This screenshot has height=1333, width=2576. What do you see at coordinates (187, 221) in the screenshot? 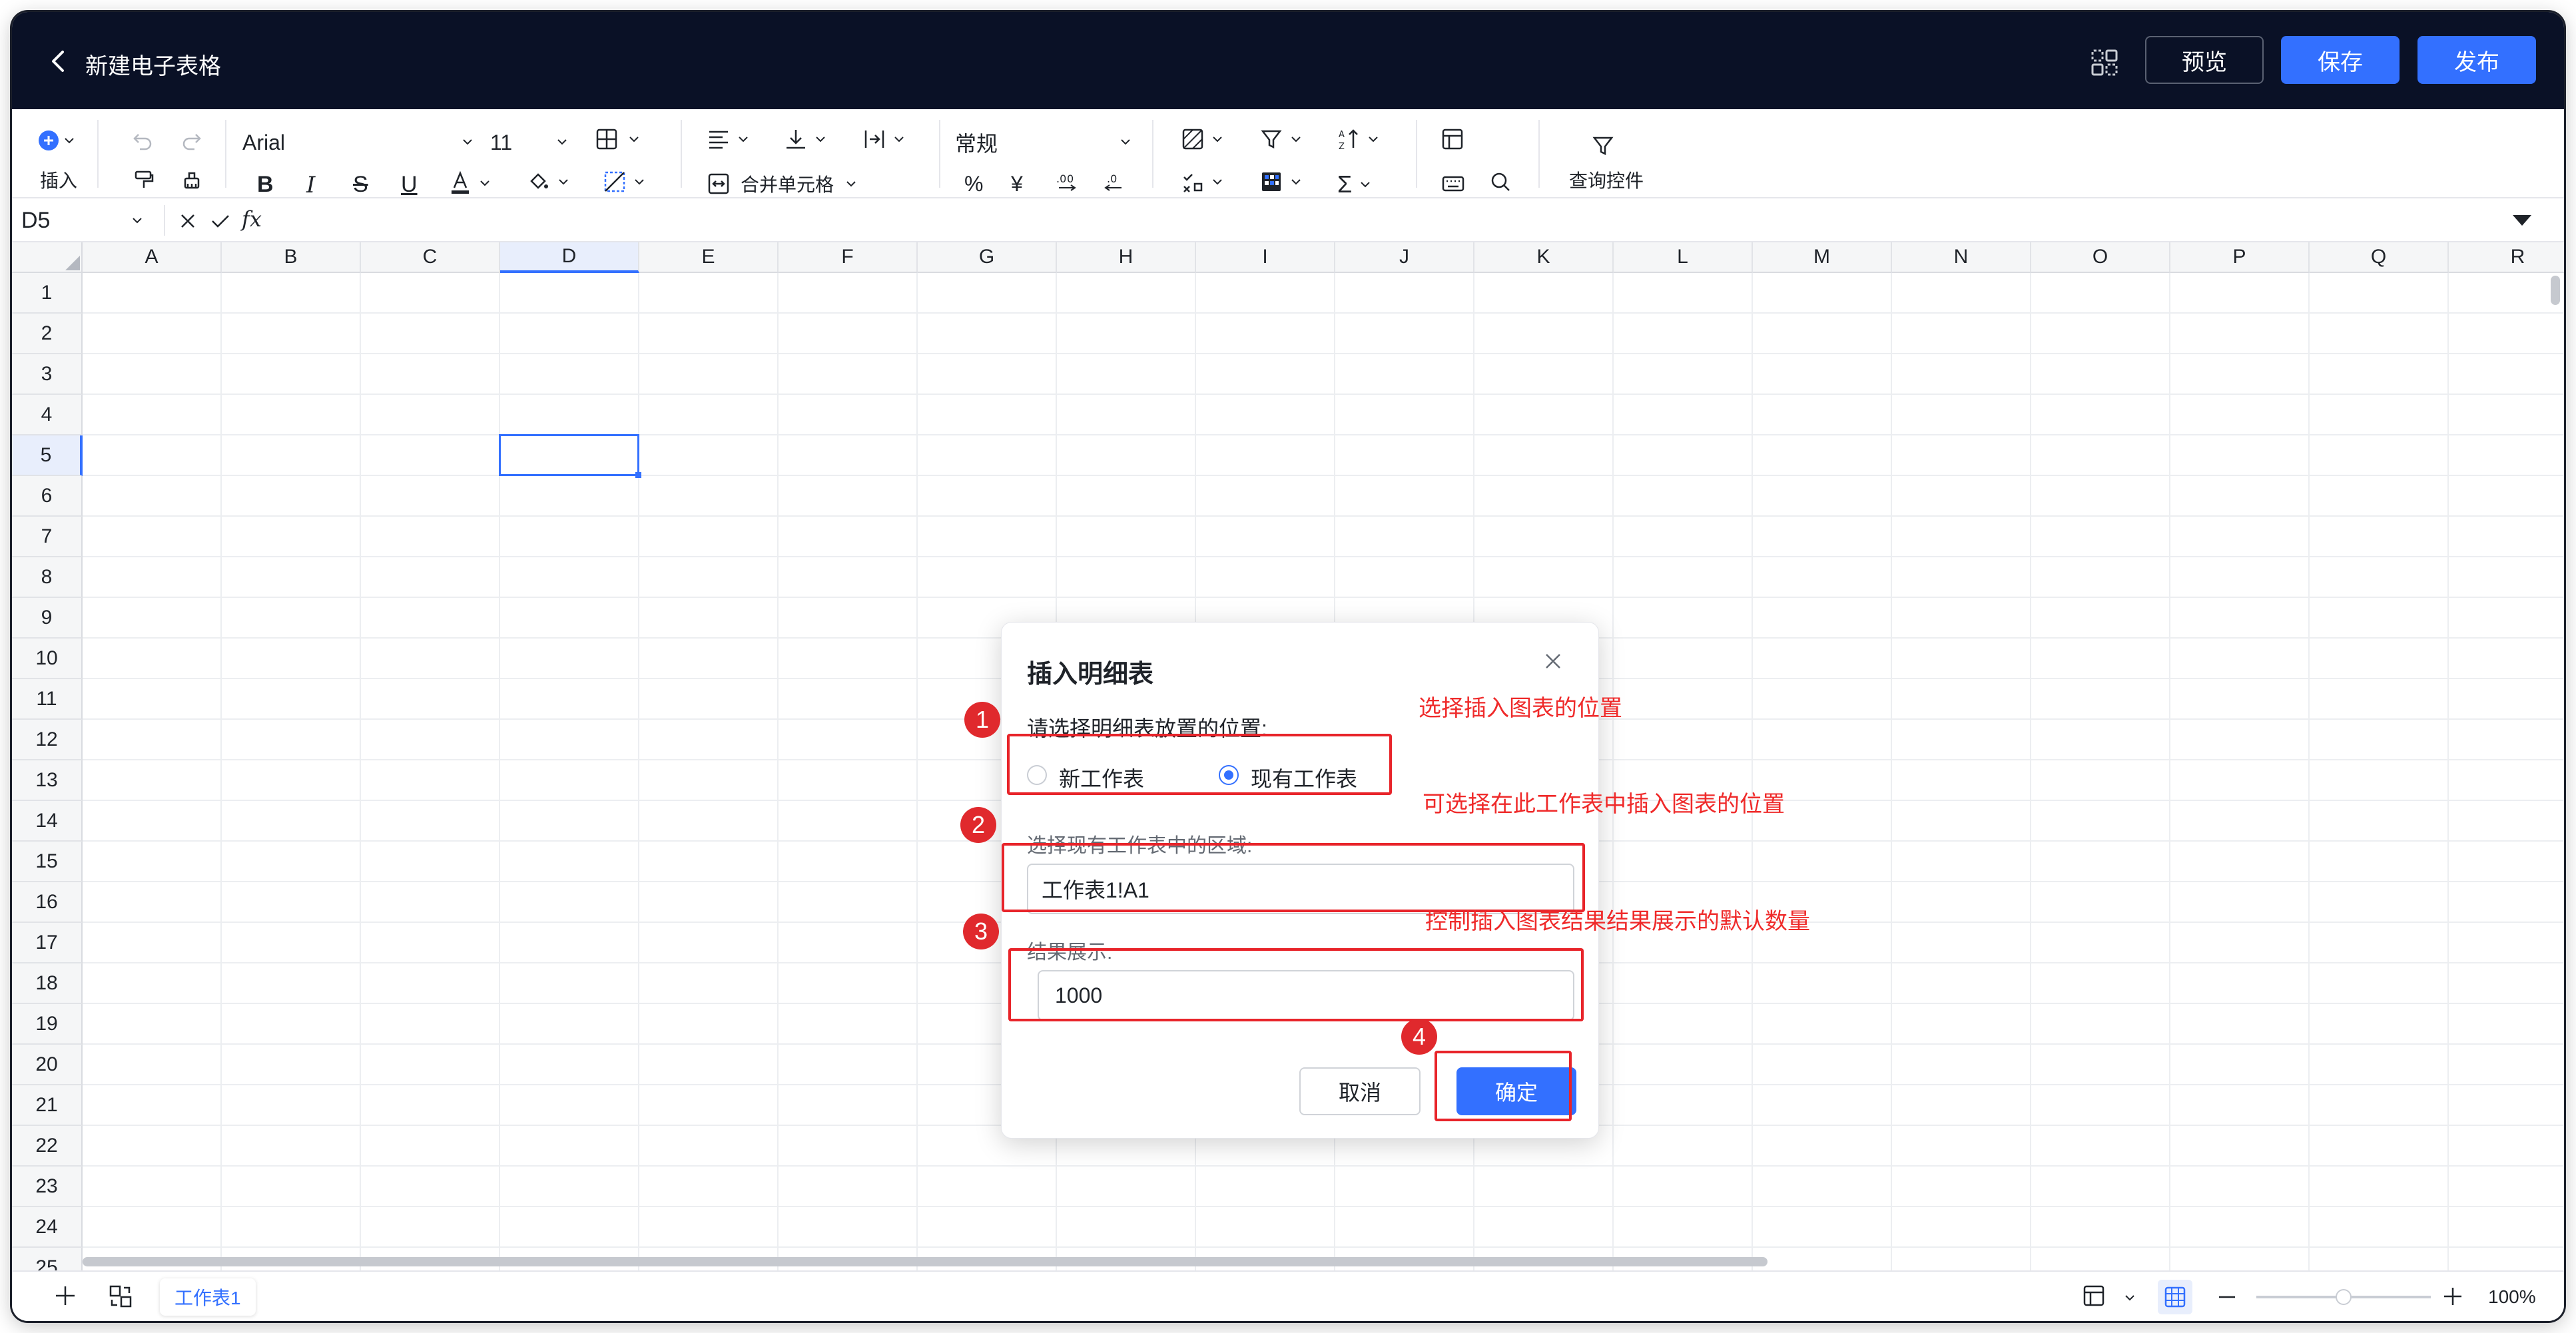
I see `cancel-formula-icon` at bounding box center [187, 221].